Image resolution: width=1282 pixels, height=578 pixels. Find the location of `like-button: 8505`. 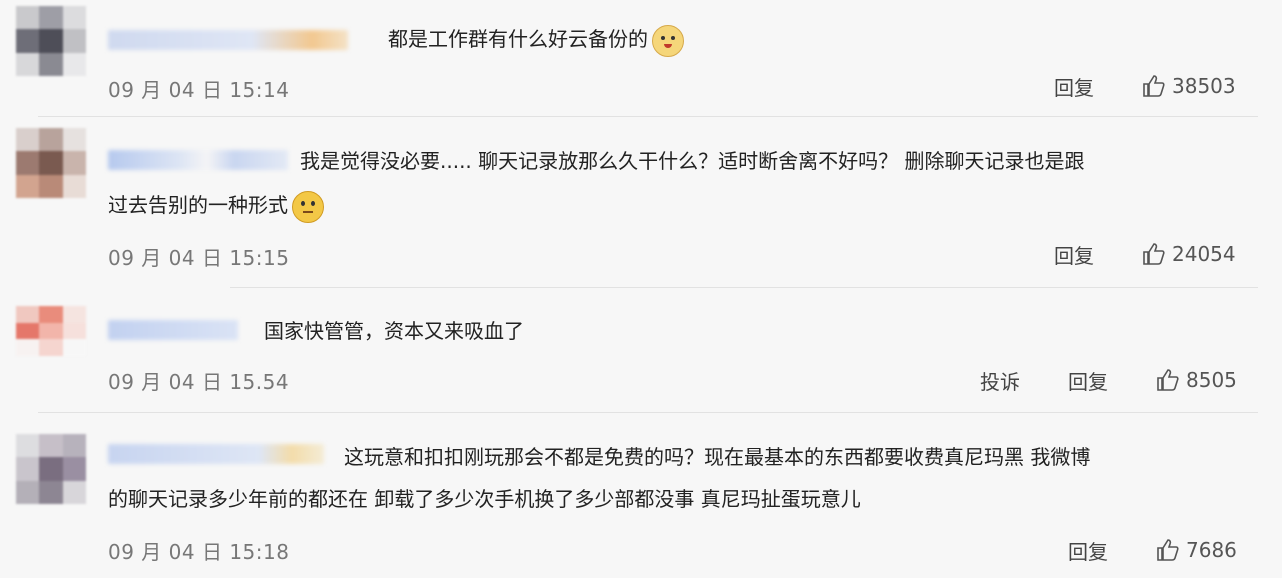

like-button: 8505 is located at coordinates (1196, 380).